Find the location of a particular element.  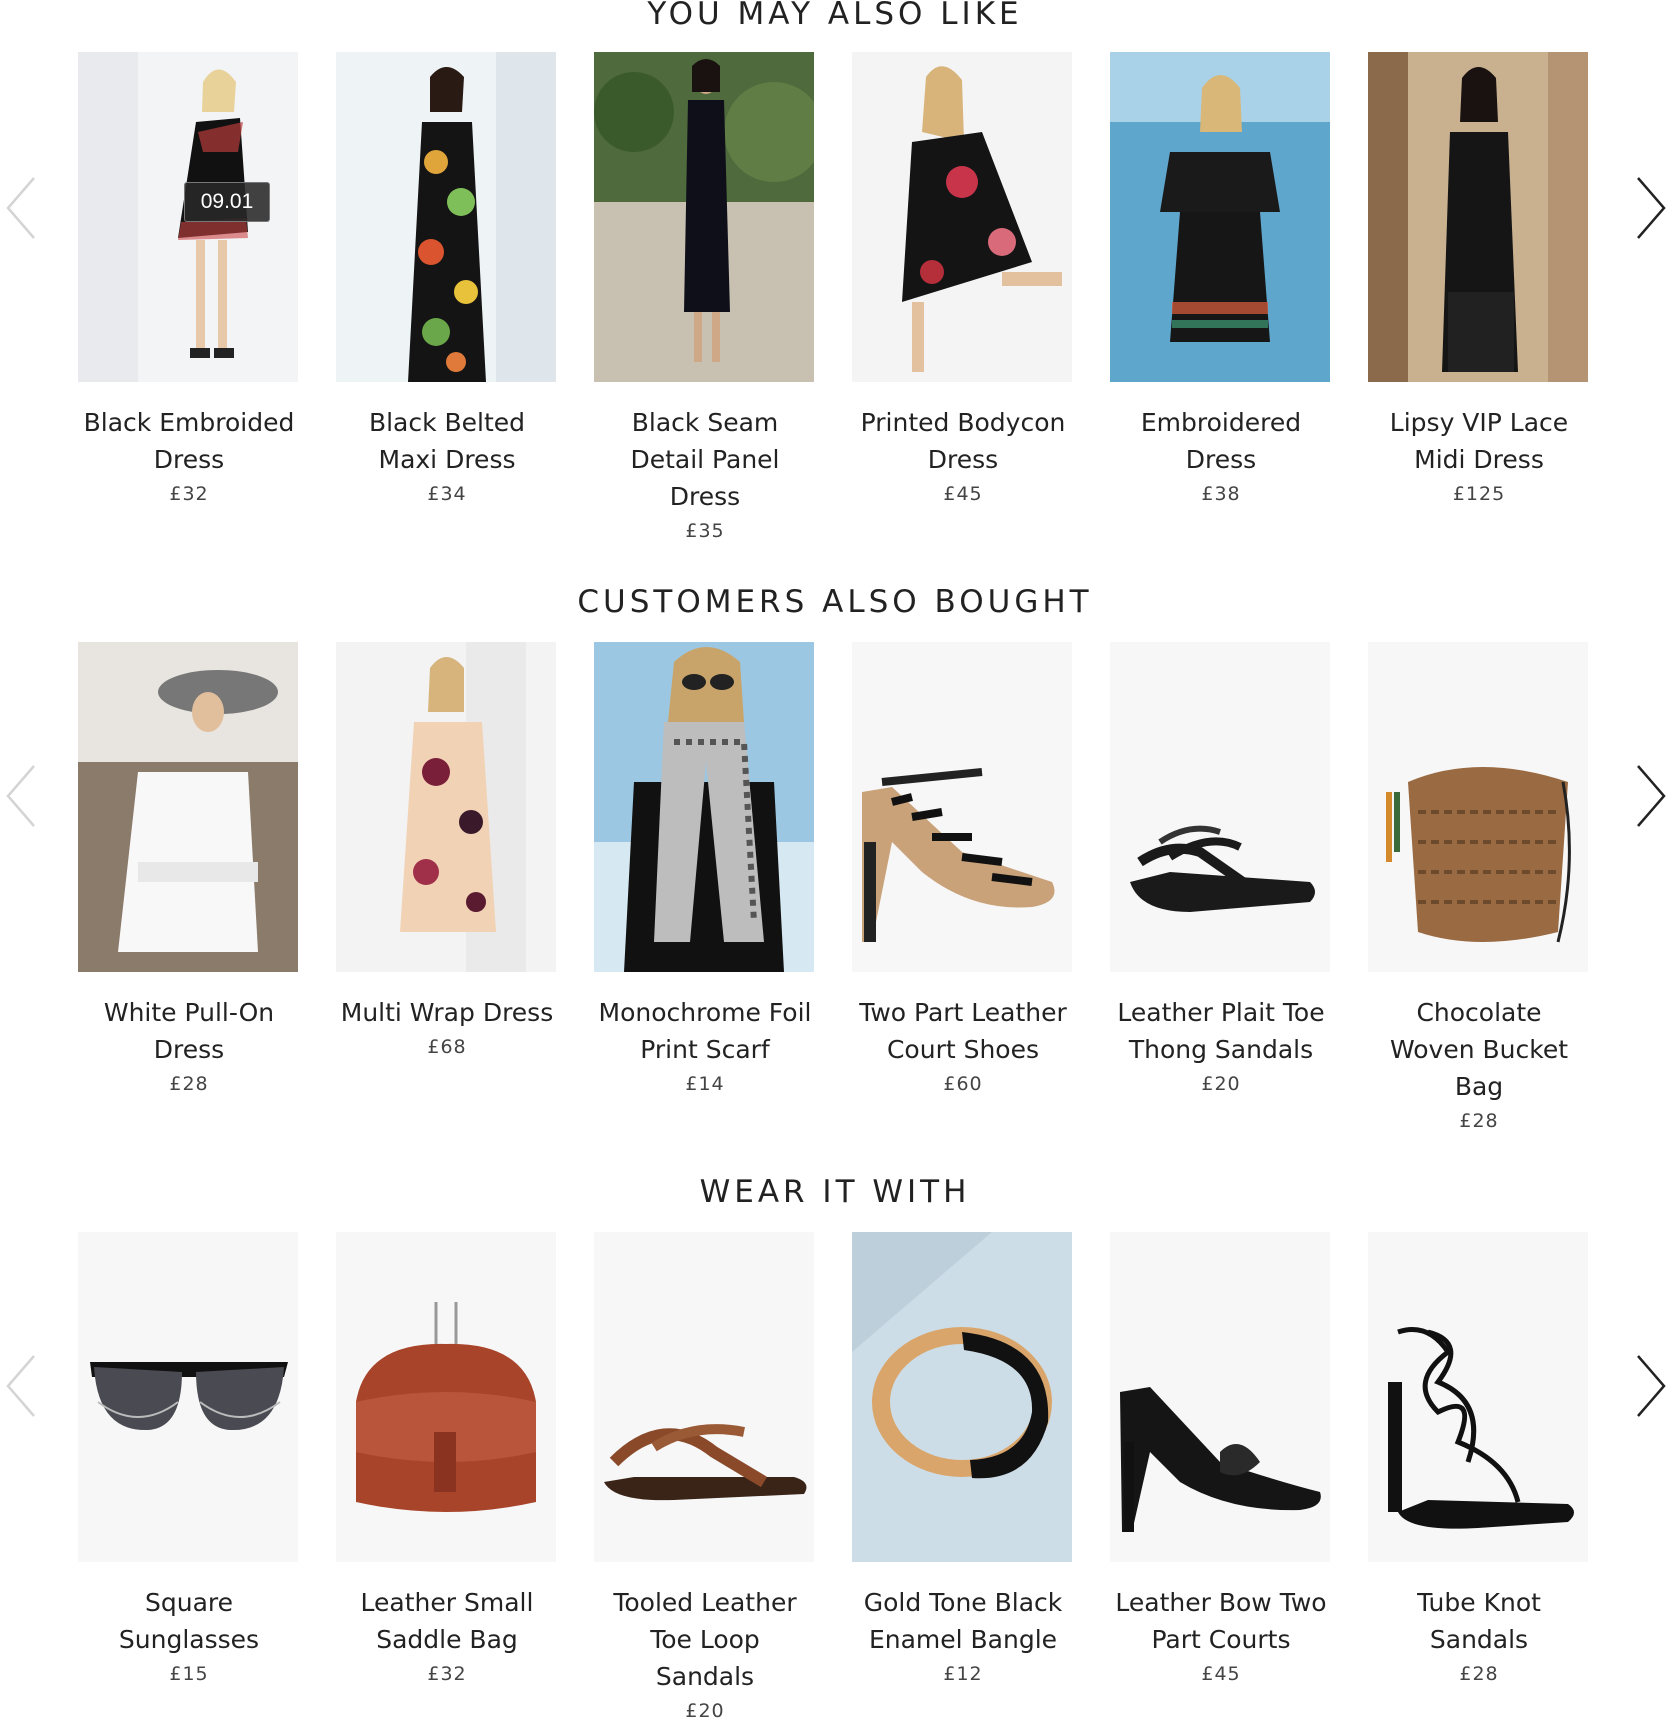

product-card: Square Sunglasses £15 is located at coordinates (189, 1460).